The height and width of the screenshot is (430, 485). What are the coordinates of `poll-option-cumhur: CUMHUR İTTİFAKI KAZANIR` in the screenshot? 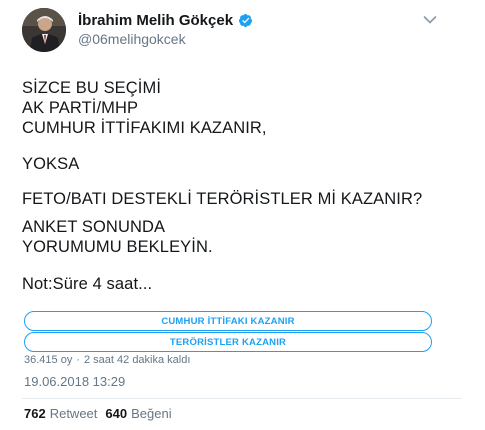 It's located at (228, 321).